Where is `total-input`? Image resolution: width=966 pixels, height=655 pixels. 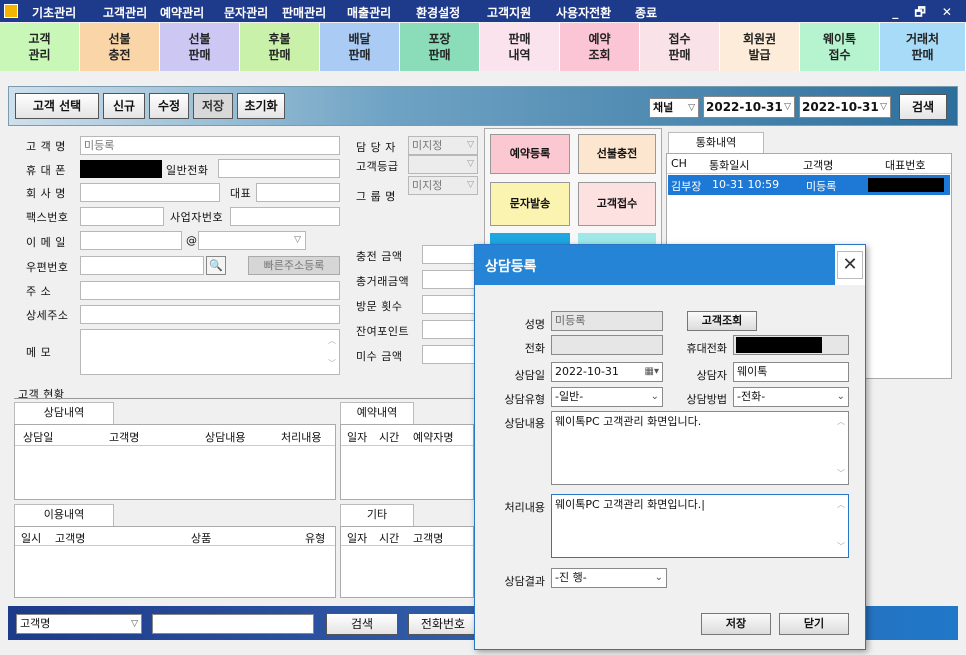
total-input is located at coordinates (450, 279).